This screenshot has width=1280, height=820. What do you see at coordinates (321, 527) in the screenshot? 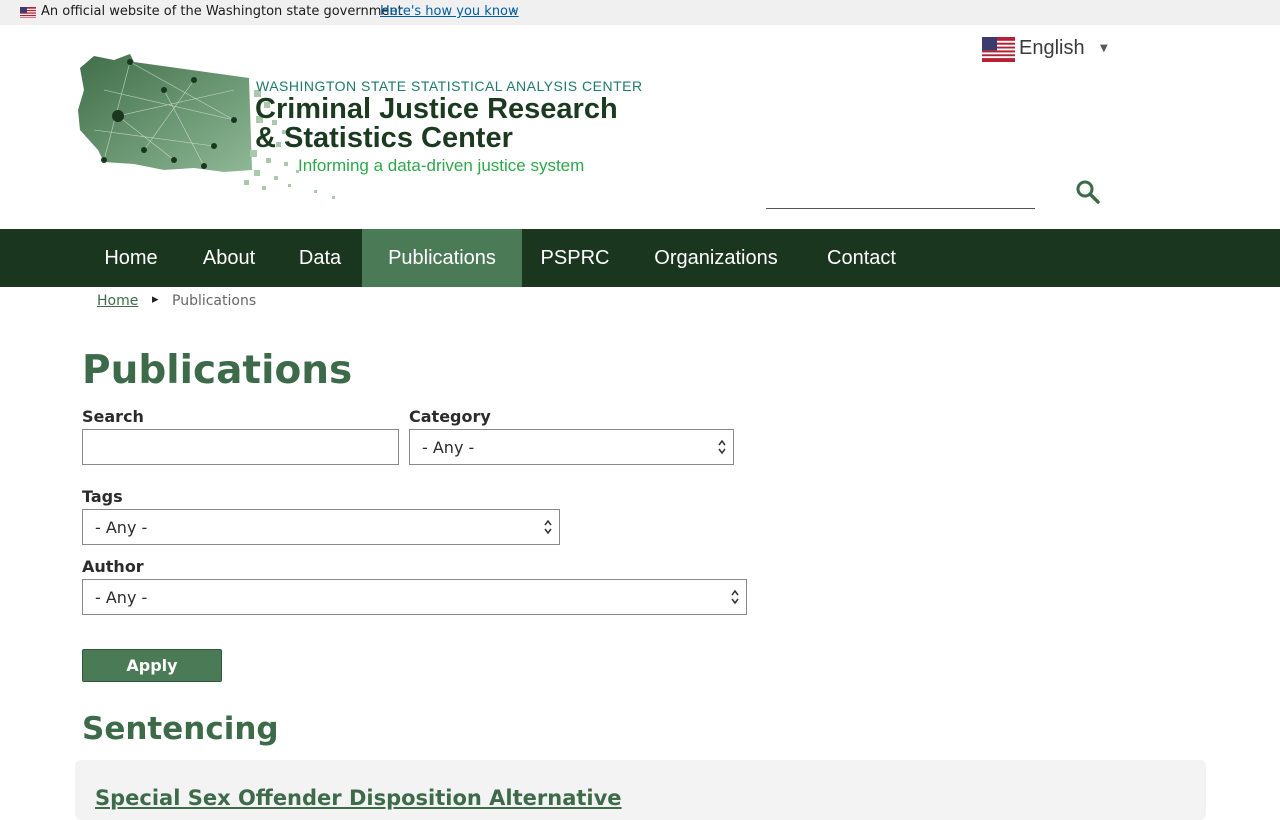
I see `tags-select: - Any -` at bounding box center [321, 527].